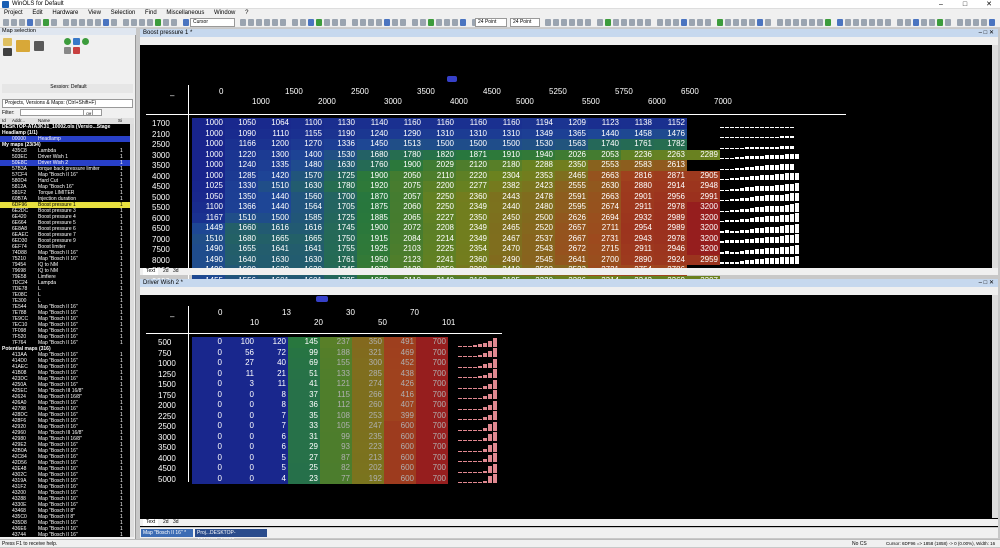 This screenshot has width=1000, height=548. What do you see at coordinates (272, 457) in the screenshot?
I see `map-cell: 5` at bounding box center [272, 457].